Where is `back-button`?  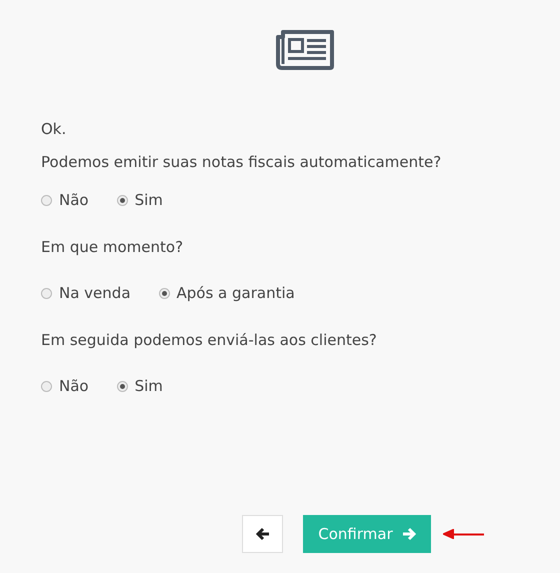
back-button is located at coordinates (262, 534).